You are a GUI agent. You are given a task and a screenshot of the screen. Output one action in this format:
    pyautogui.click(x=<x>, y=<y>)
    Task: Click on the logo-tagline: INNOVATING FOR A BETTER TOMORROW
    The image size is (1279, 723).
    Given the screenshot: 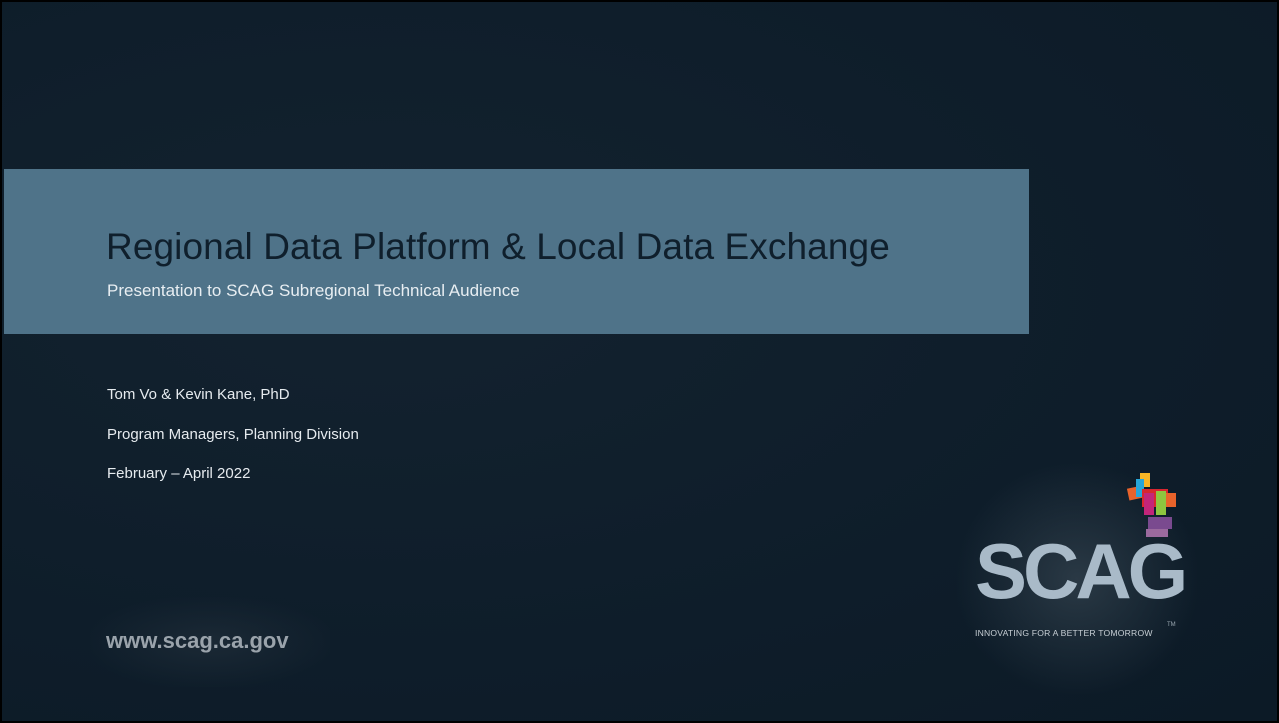 What is the action you would take?
    pyautogui.click(x=1064, y=633)
    